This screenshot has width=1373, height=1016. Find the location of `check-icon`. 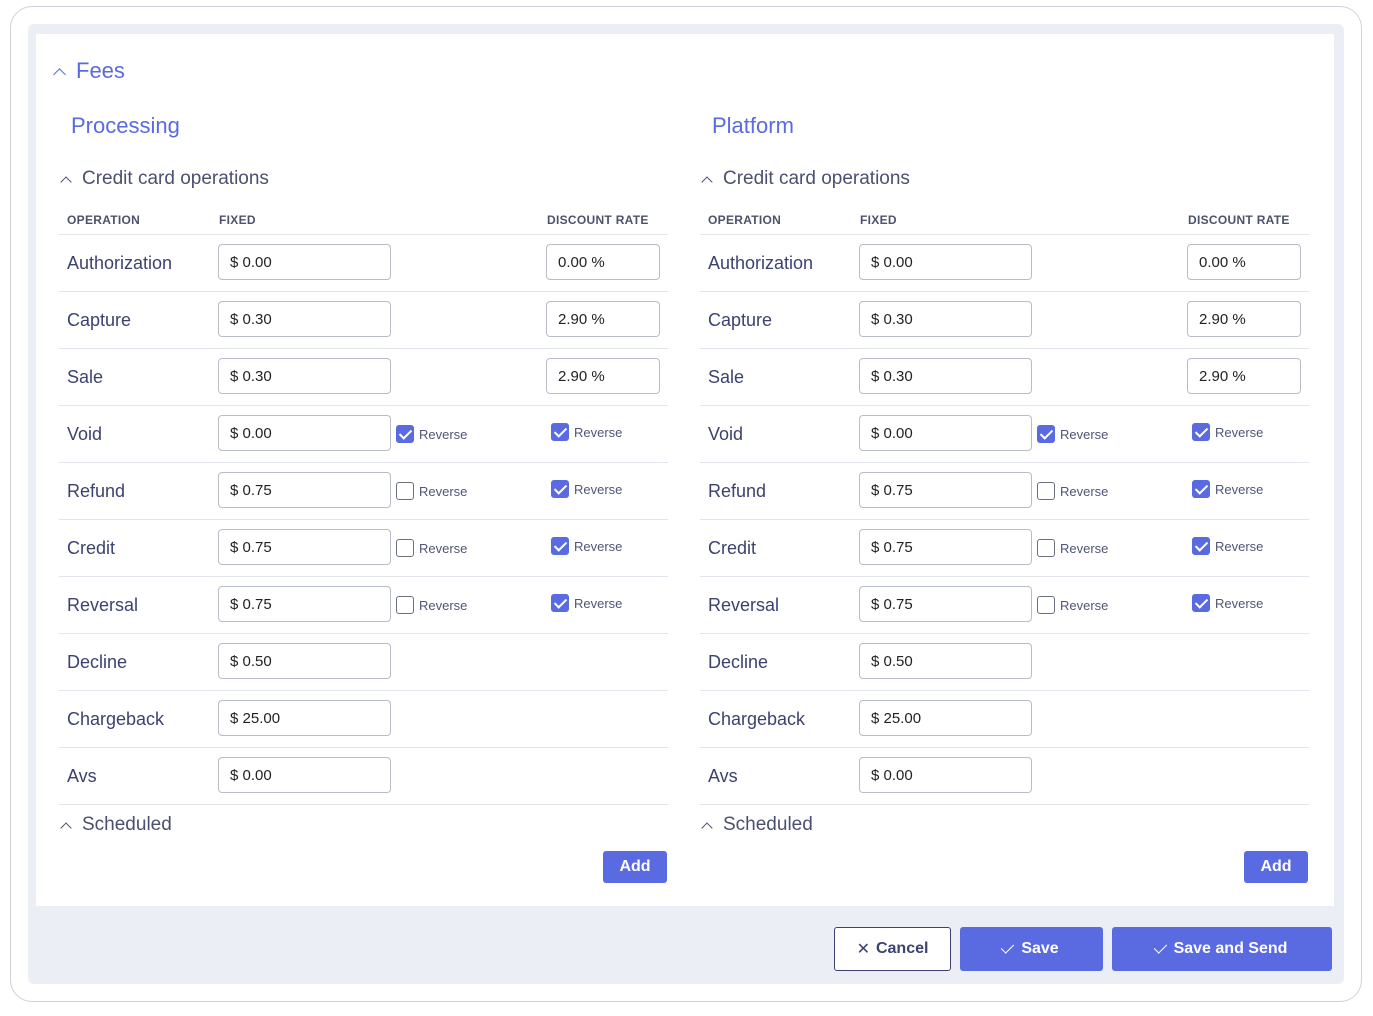

check-icon is located at coordinates (1008, 947).